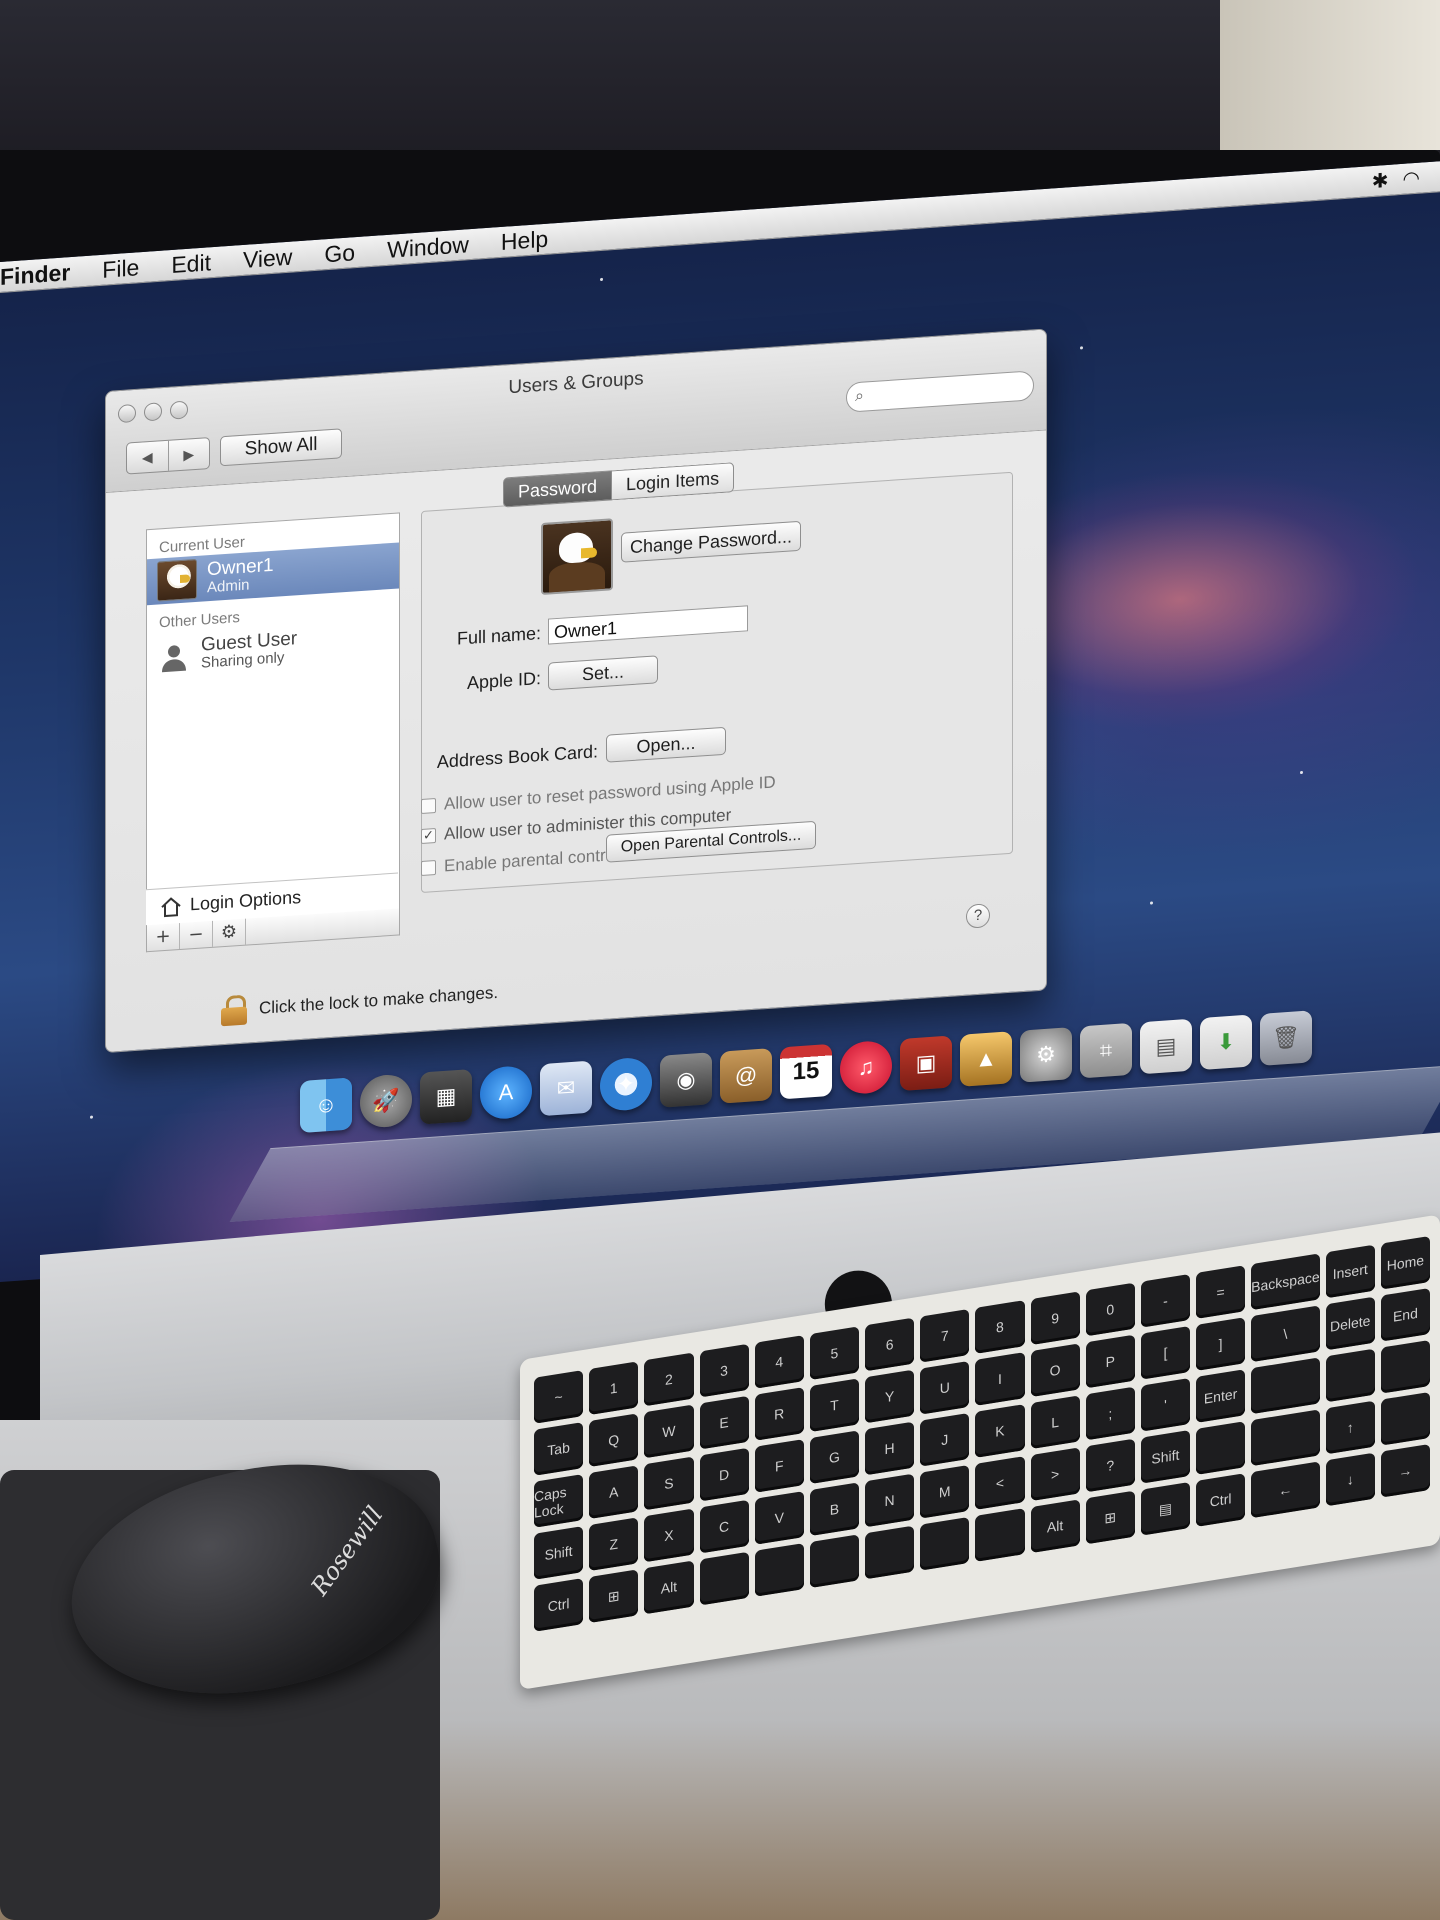 This screenshot has height=1920, width=1440. What do you see at coordinates (890, 1500) in the screenshot?
I see `keyboard-key: N` at bounding box center [890, 1500].